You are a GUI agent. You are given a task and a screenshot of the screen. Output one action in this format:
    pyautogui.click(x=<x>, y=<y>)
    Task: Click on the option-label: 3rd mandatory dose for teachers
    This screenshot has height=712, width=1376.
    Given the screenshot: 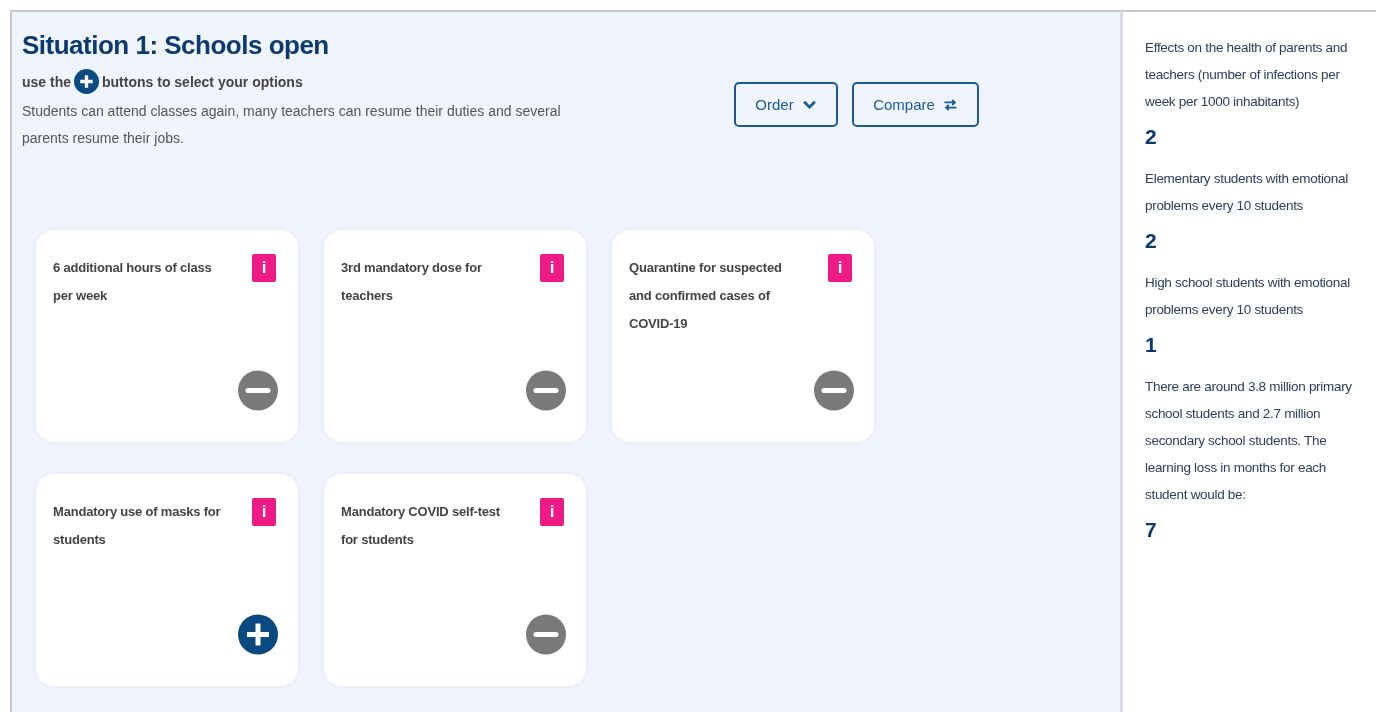 What is the action you would take?
    pyautogui.click(x=412, y=282)
    